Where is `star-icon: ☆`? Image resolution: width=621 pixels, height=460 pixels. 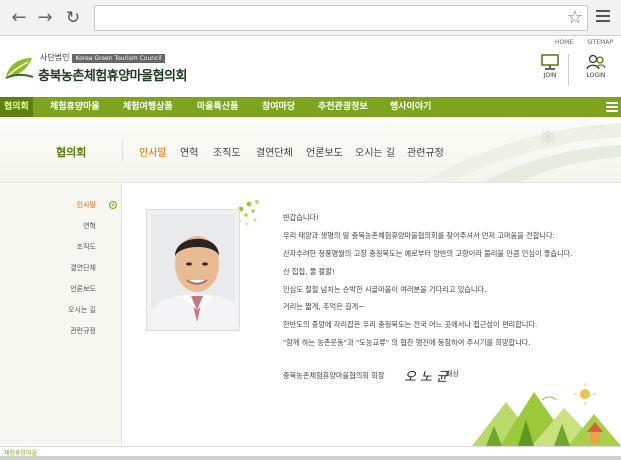
star-icon: ☆ is located at coordinates (575, 17).